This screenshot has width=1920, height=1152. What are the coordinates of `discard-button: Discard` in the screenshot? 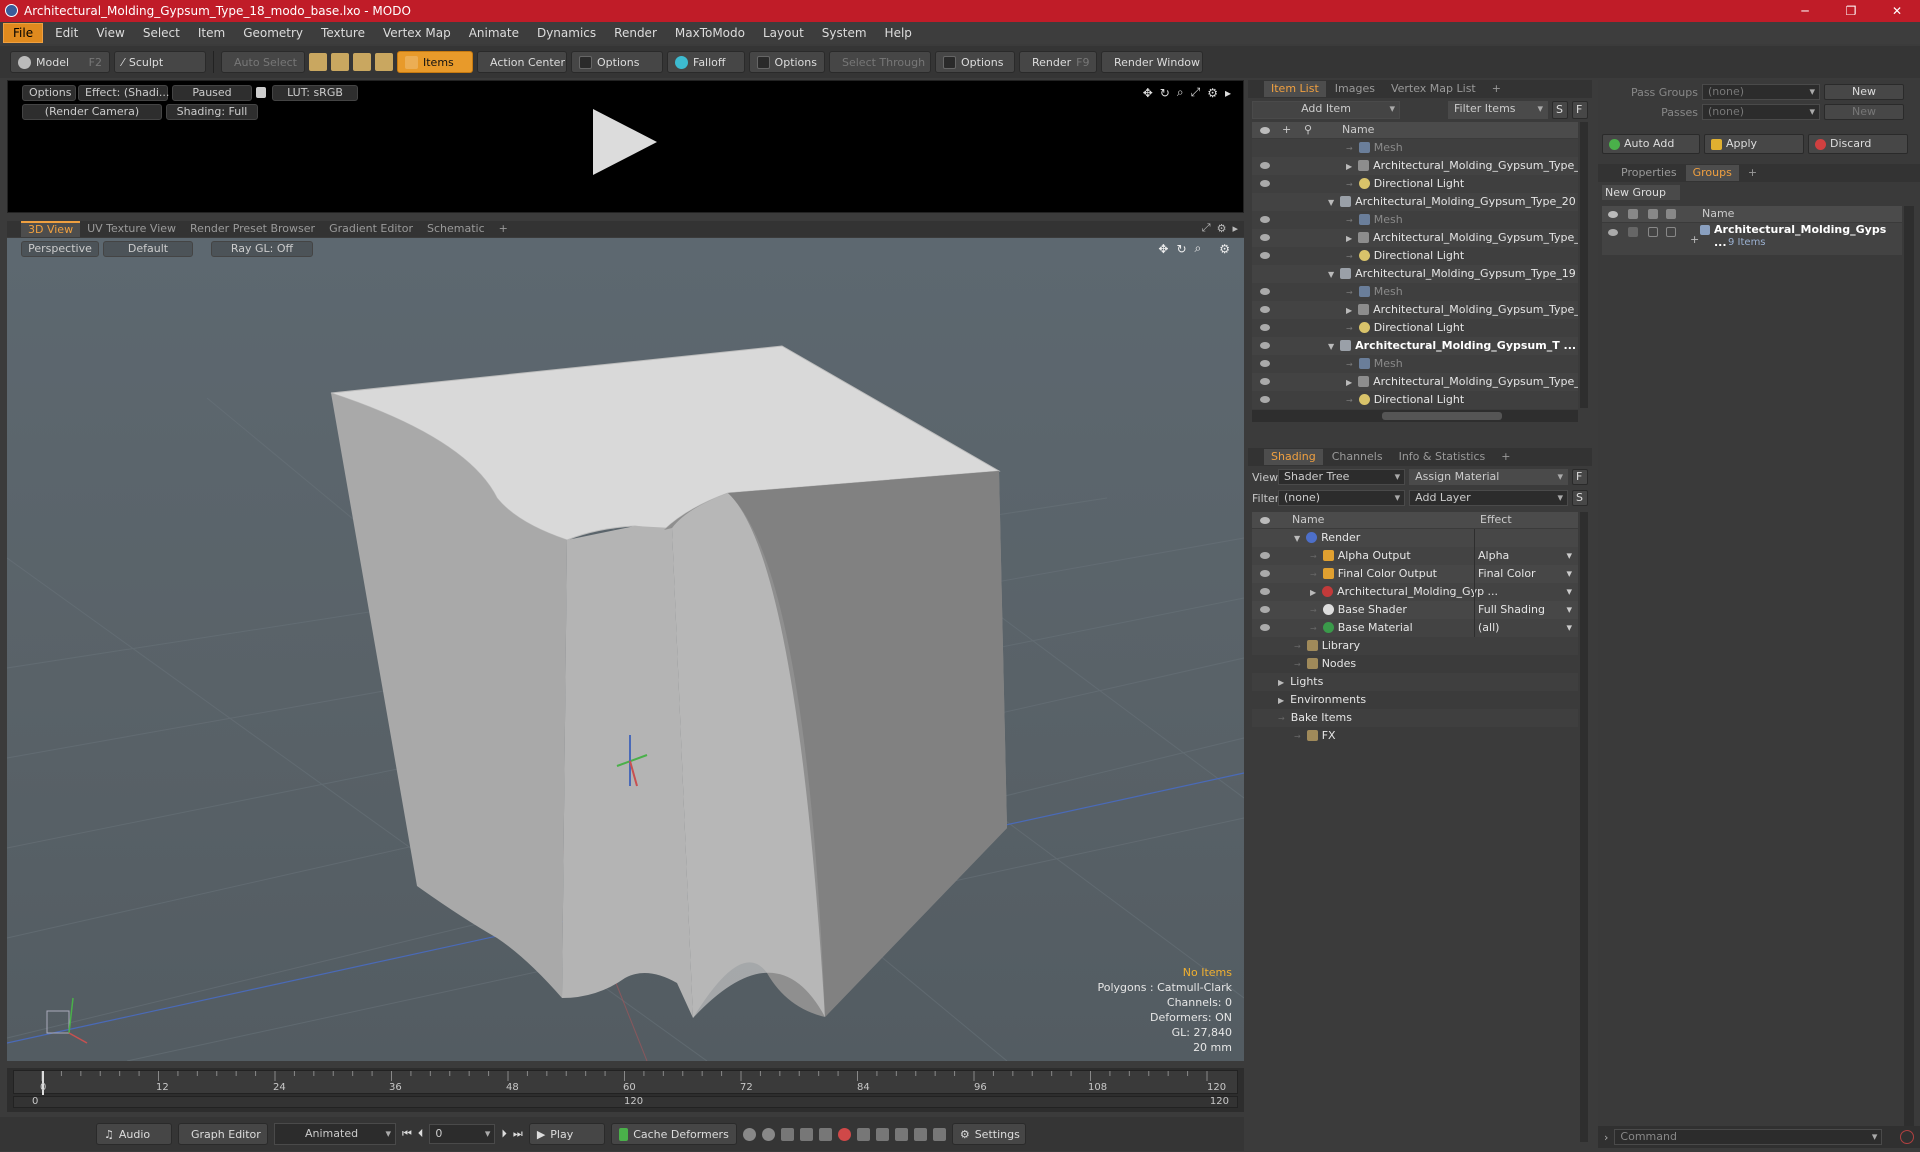 It's located at (1858, 144).